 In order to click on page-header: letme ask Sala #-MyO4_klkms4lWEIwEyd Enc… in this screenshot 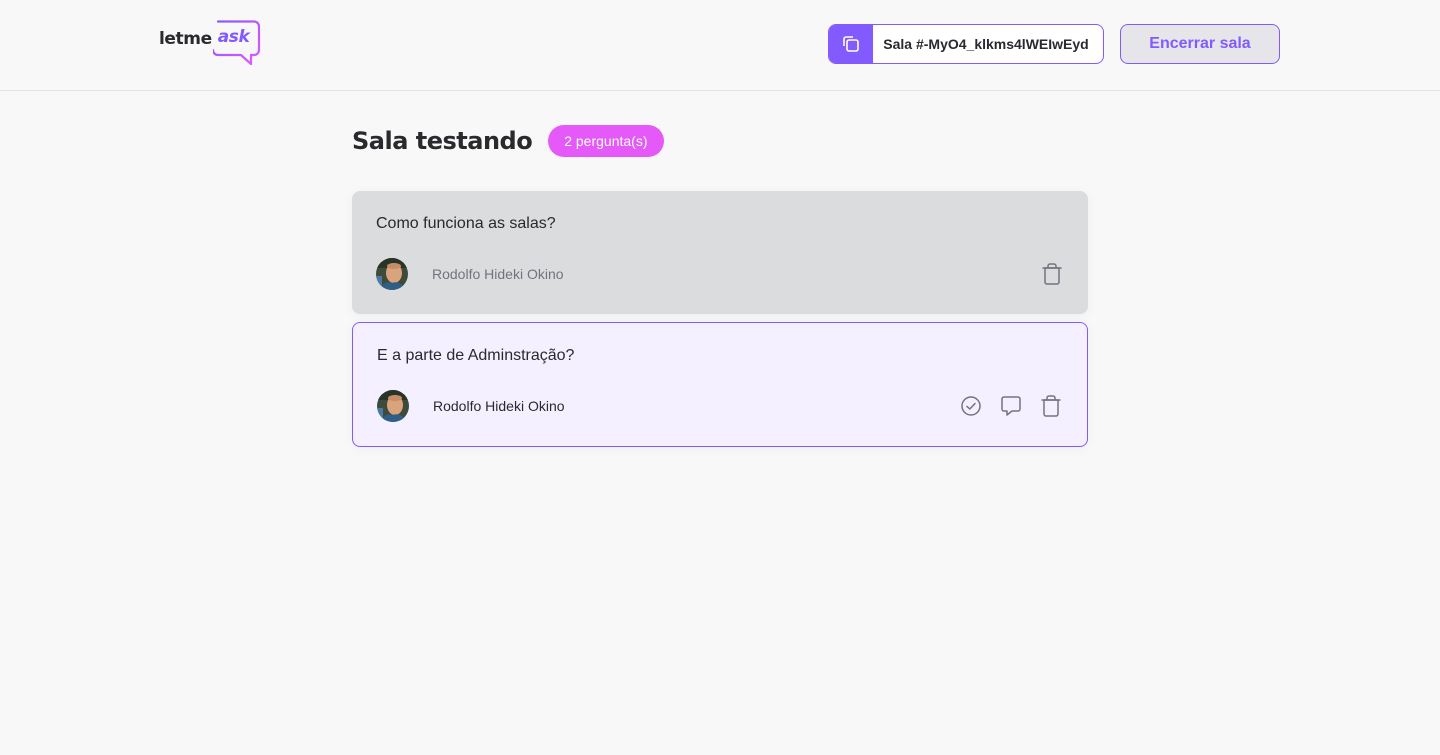, I will do `click(720, 45)`.